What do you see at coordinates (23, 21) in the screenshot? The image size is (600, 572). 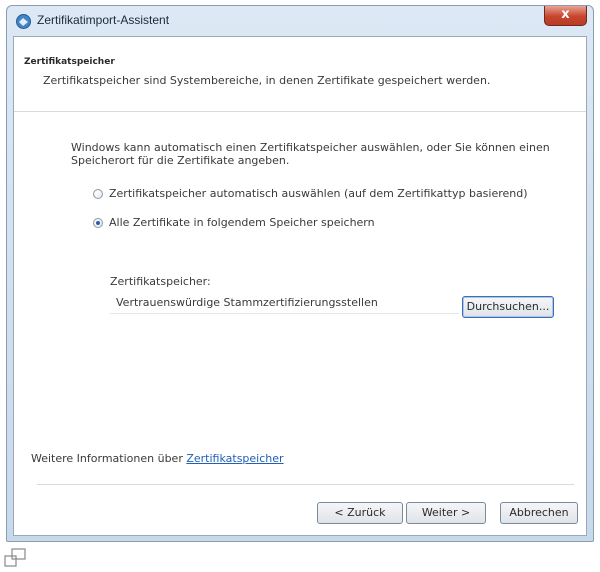 I see `certificate-icon` at bounding box center [23, 21].